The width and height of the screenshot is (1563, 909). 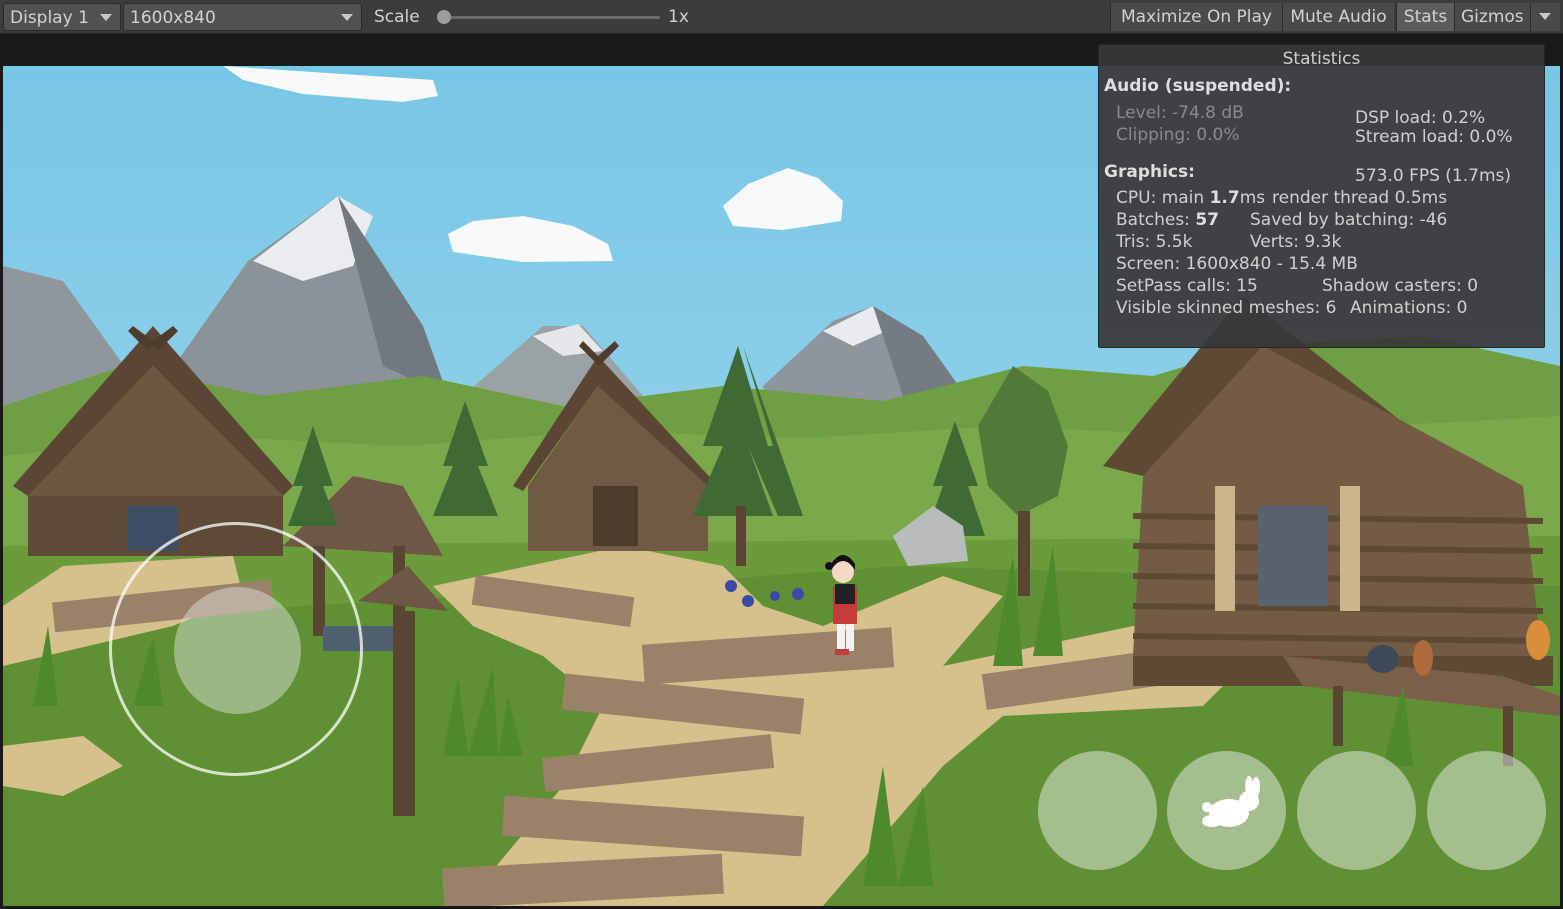 I want to click on cpu-main: CPU: main 1.7ms, so click(x=1190, y=198).